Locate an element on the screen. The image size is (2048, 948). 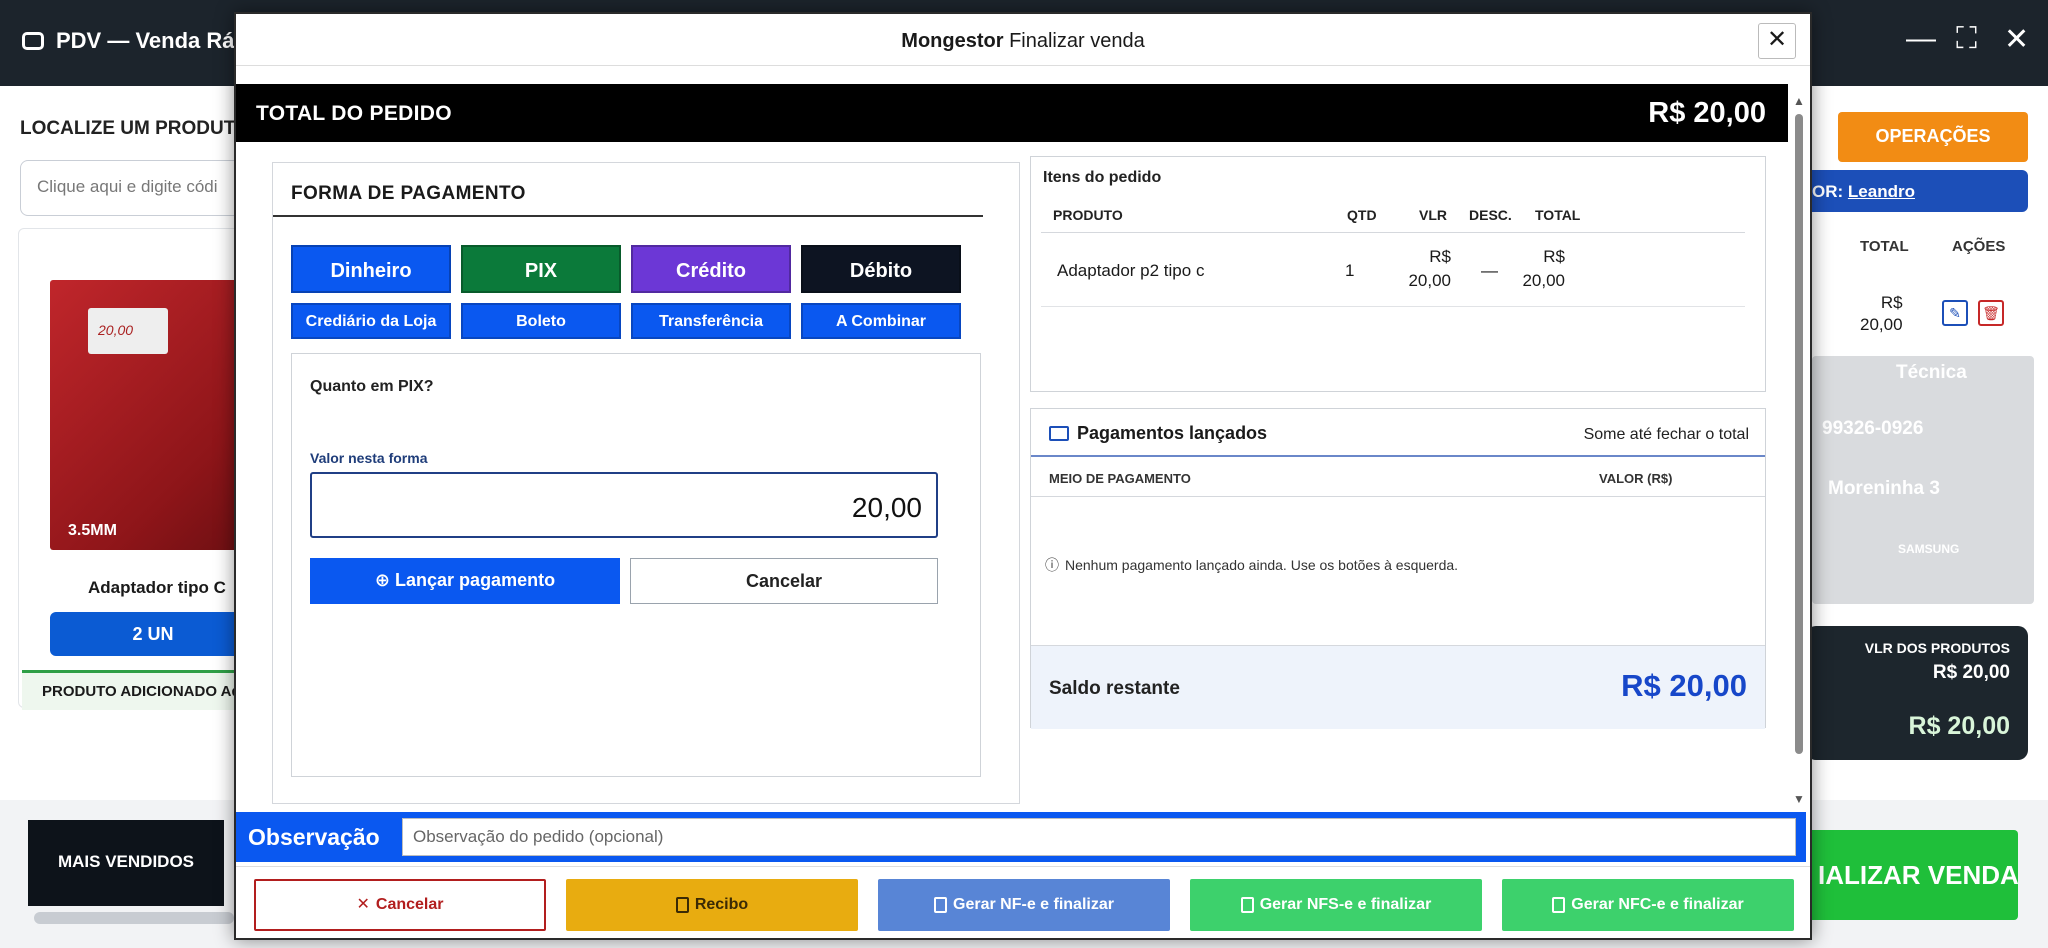
method-dinheiro-button: Dinheiro is located at coordinates (371, 269).